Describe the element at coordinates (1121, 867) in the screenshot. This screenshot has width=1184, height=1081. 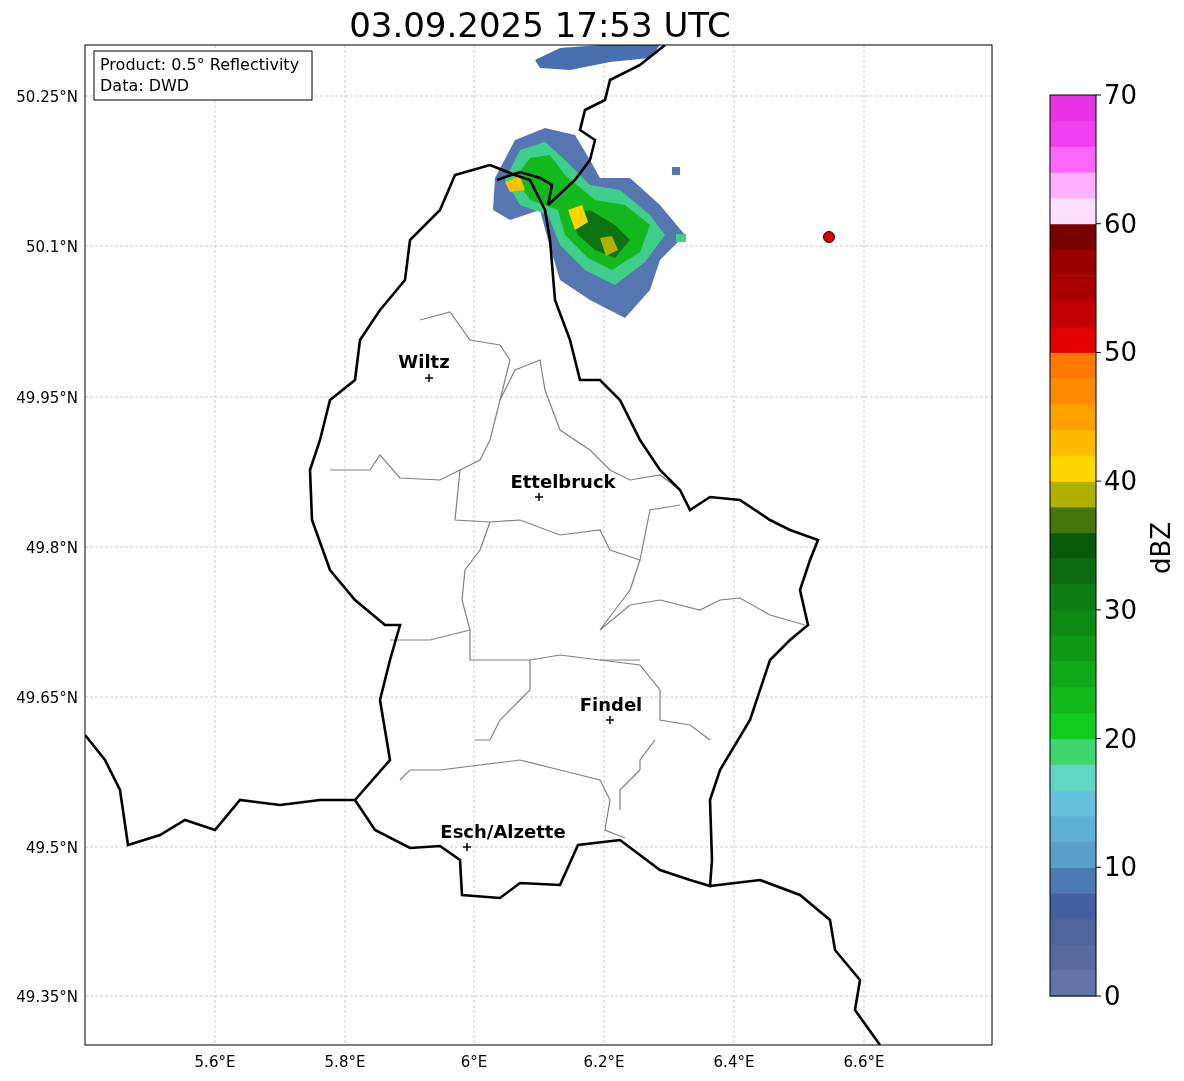
I see `colorbar-tick-label: 10` at that location.